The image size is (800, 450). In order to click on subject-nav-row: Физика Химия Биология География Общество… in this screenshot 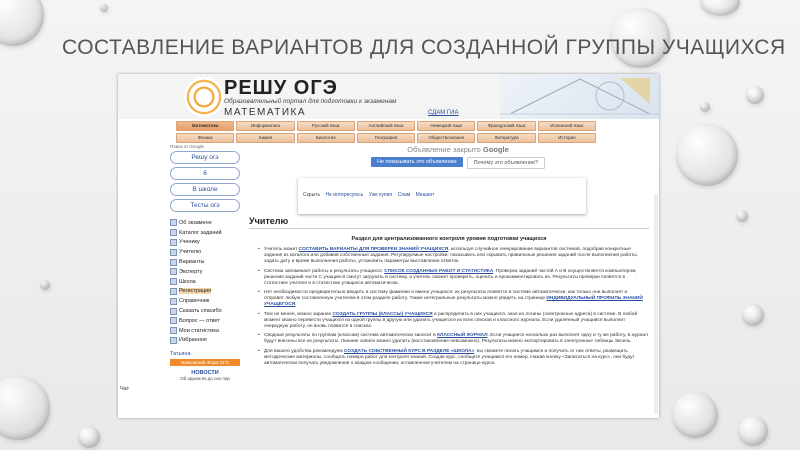, I will do `click(386, 138)`.